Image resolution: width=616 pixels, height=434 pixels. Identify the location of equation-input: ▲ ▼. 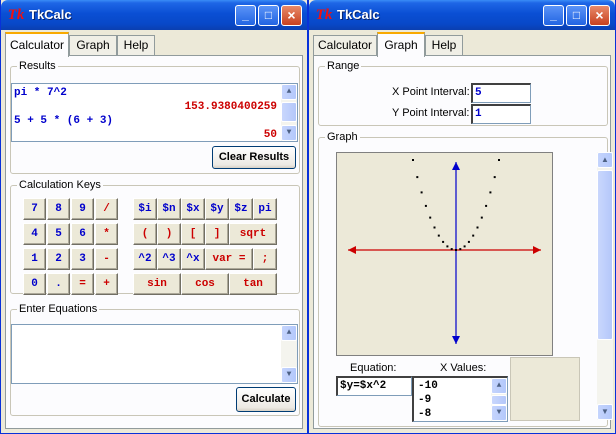
(154, 354).